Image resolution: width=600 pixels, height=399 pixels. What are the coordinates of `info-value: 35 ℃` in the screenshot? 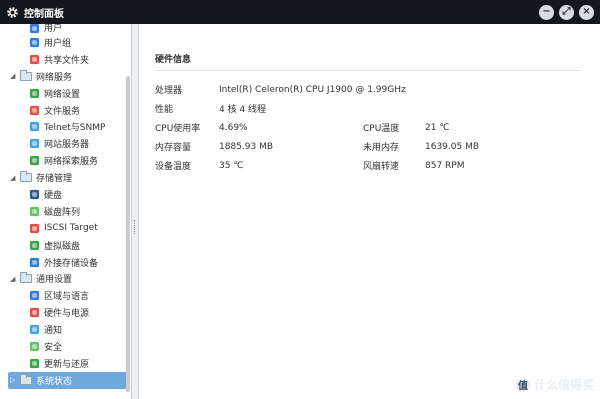 It's located at (231, 165).